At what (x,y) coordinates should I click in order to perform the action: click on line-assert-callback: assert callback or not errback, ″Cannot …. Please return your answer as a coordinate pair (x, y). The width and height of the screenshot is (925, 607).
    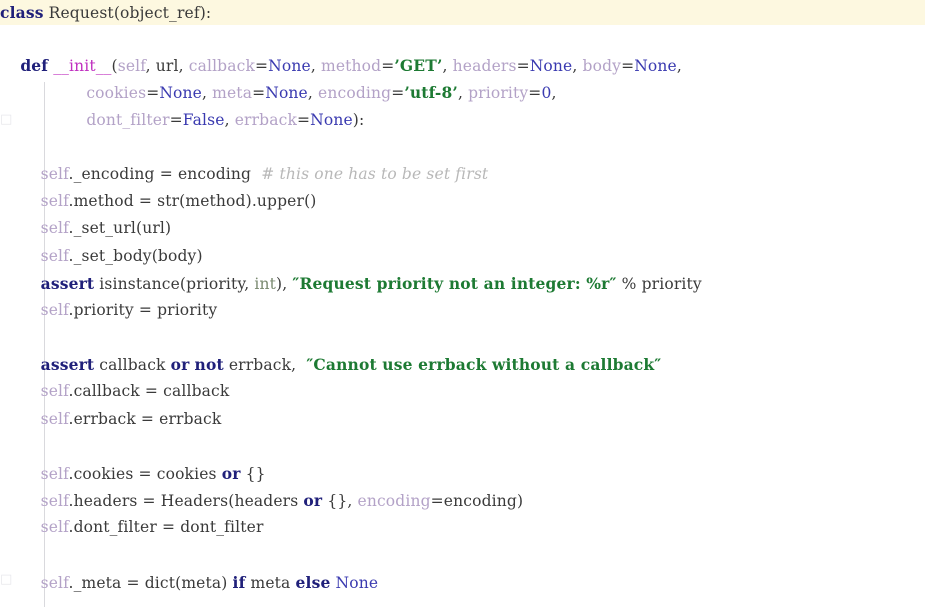
    Looking at the image, I should click on (462, 364).